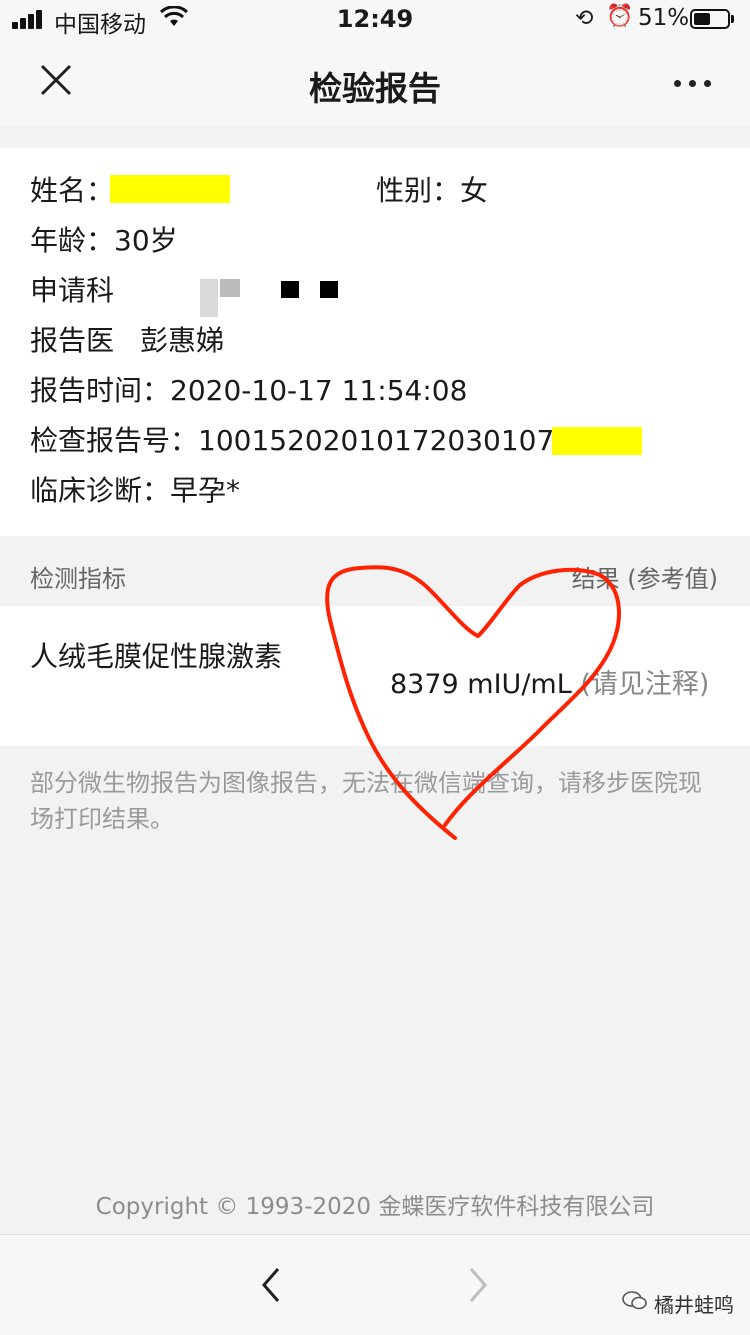 This screenshot has height=1335, width=750. Describe the element at coordinates (205, 490) in the screenshot. I see `diagnosis-value: 早孕*` at that location.